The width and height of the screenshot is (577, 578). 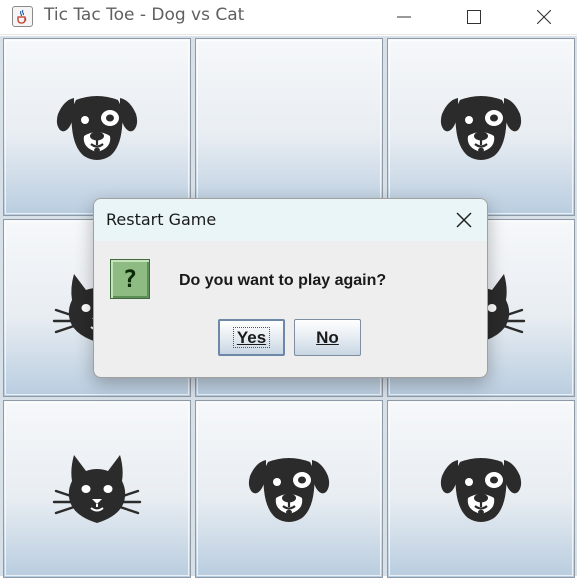 What do you see at coordinates (283, 280) in the screenshot?
I see `dialog-message: Do you want to play again?` at bounding box center [283, 280].